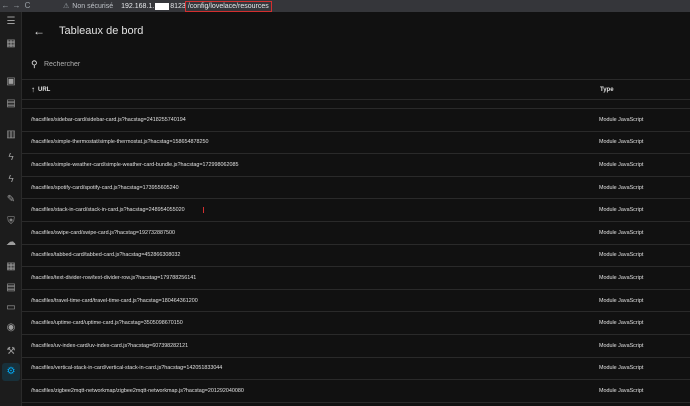 The height and width of the screenshot is (406, 690). I want to click on warning-icon: ⚠, so click(66, 6).